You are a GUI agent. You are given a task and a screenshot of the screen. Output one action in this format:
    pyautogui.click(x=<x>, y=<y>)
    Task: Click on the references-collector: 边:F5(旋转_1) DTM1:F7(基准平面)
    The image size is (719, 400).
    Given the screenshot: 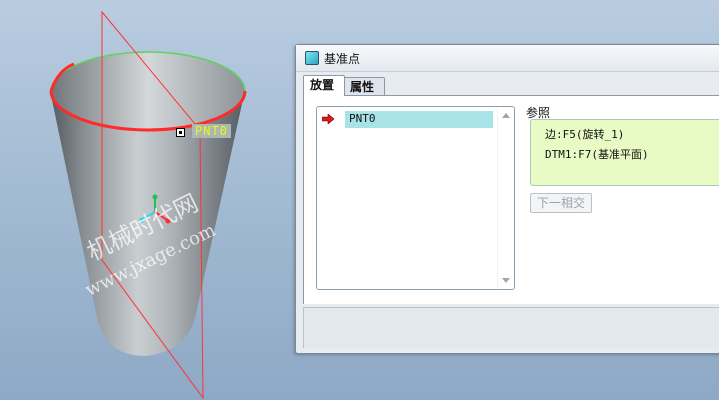 What is the action you would take?
    pyautogui.click(x=624, y=152)
    